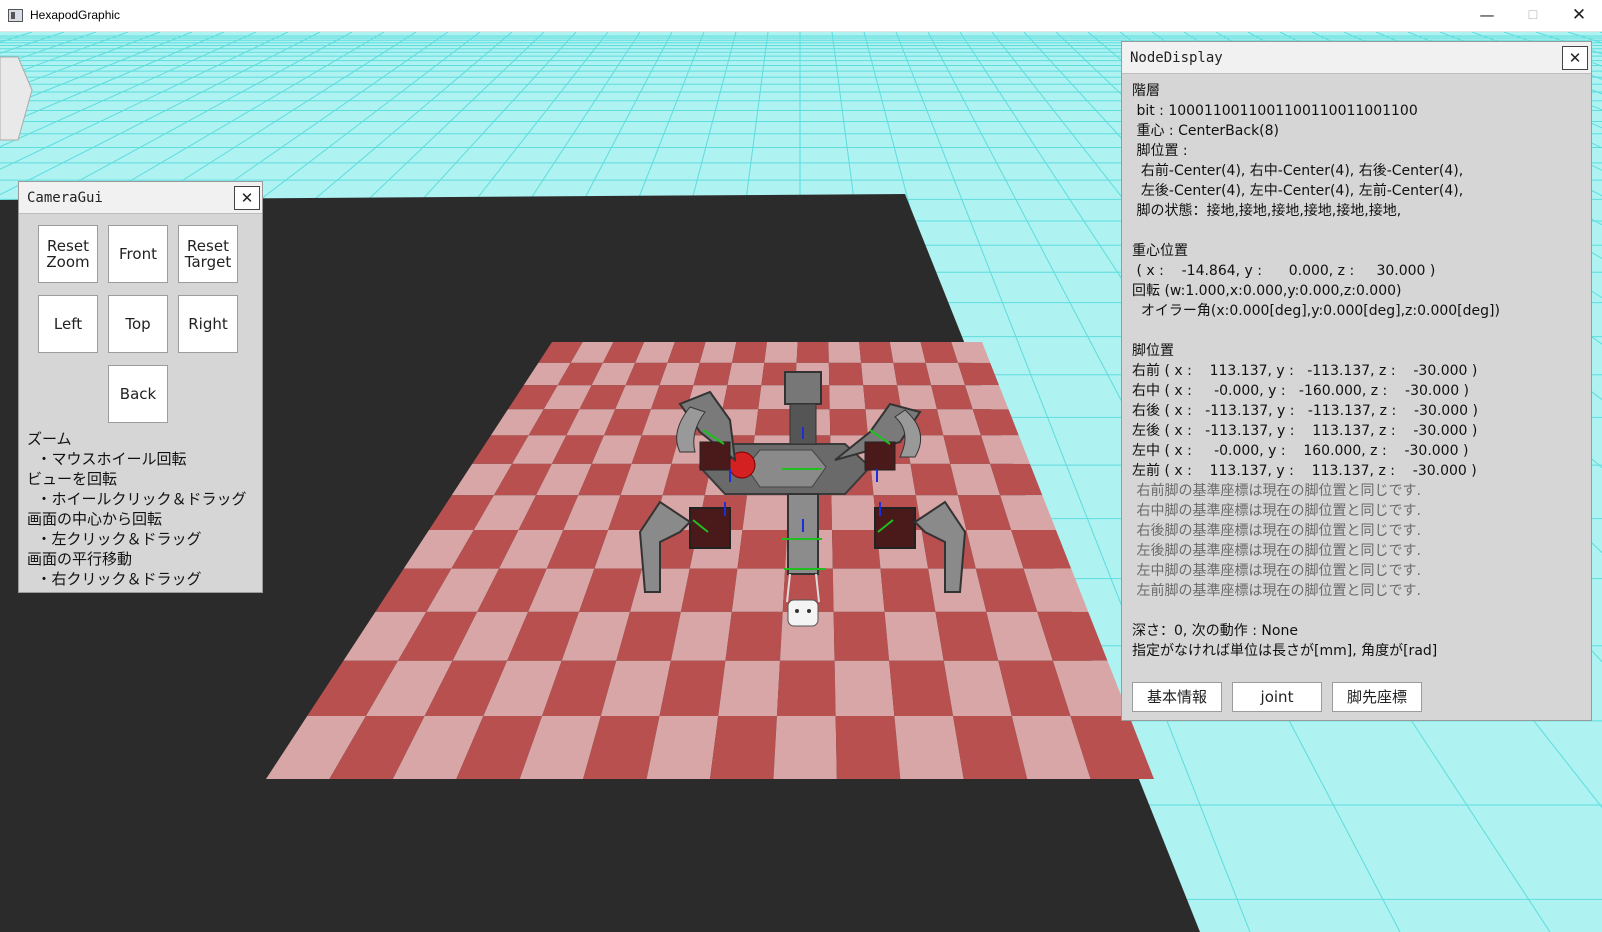  What do you see at coordinates (1206, 131) in the screenshot?
I see `info-line: 重心 : CenterBack(8)` at bounding box center [1206, 131].